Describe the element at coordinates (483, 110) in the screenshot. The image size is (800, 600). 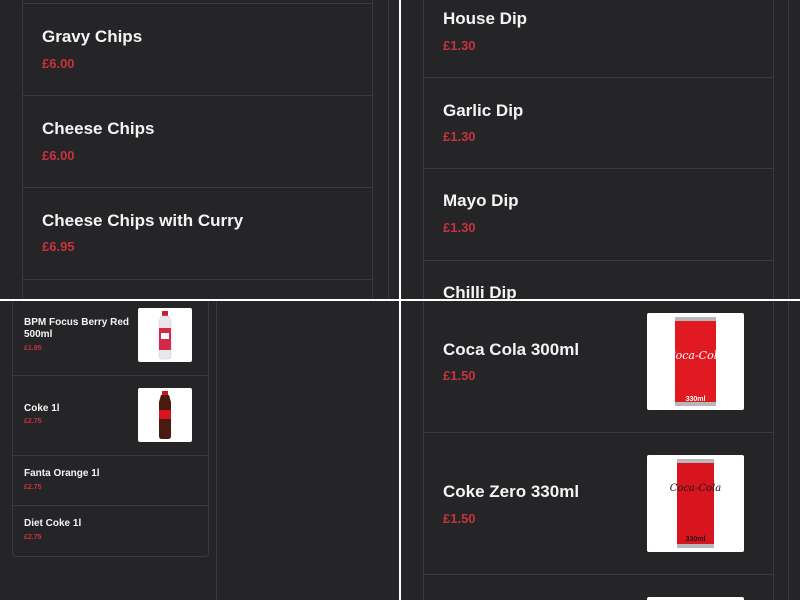
I see `item-name: Garlic Dip` at that location.